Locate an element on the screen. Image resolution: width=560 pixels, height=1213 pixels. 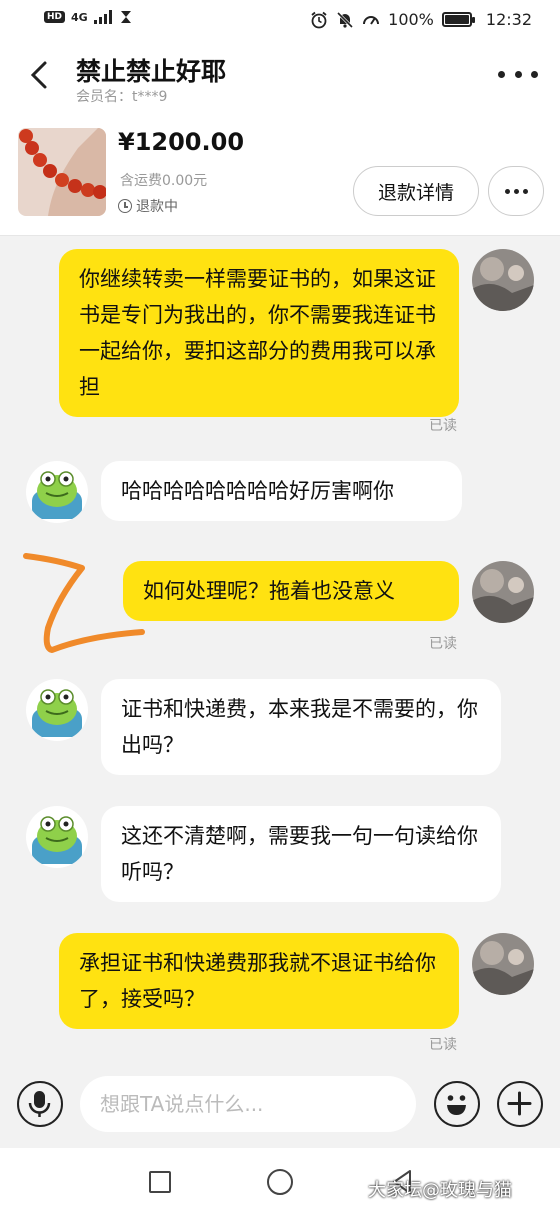
chat-header: 禁止禁止好耶 会员名：t***9 is located at coordinates (280, 78).